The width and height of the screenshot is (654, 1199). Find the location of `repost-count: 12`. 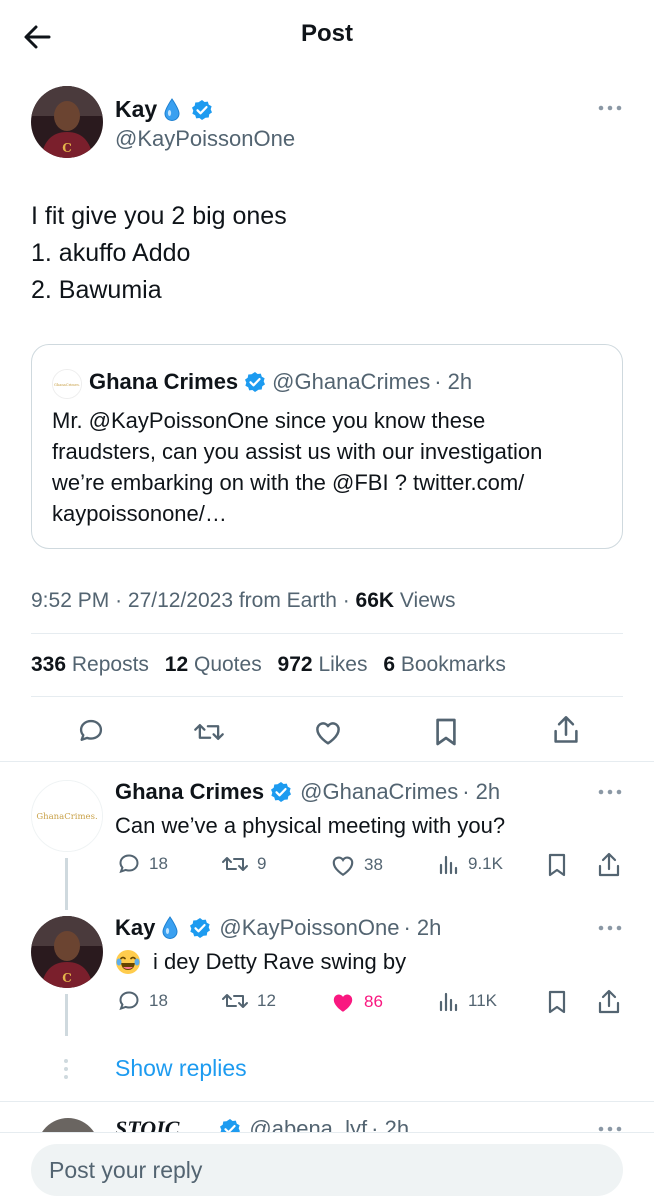

repost-count: 12 is located at coordinates (266, 1000).